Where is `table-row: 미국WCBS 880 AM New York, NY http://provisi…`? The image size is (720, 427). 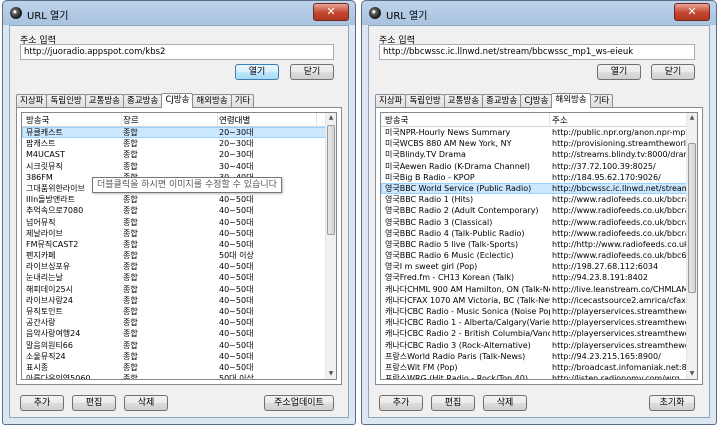 table-row: 미국WCBS 880 AM New York, NY http://provisi… is located at coordinates (534, 143).